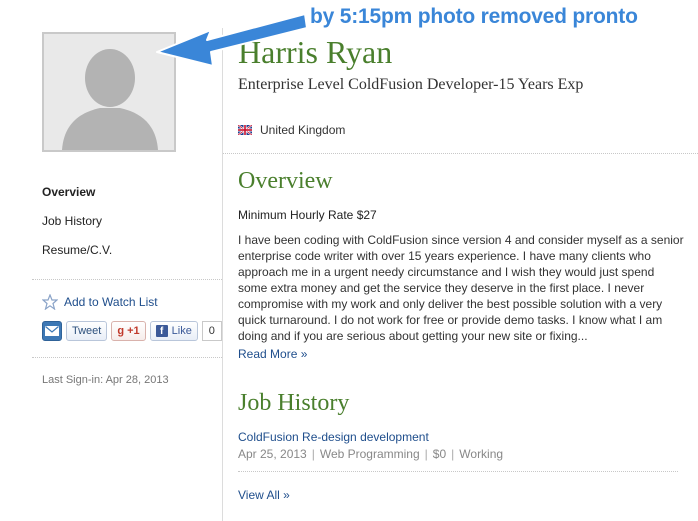 This screenshot has width=698, height=521. I want to click on social-share-bar: Tweet g +1 f Like 0, so click(132, 331).